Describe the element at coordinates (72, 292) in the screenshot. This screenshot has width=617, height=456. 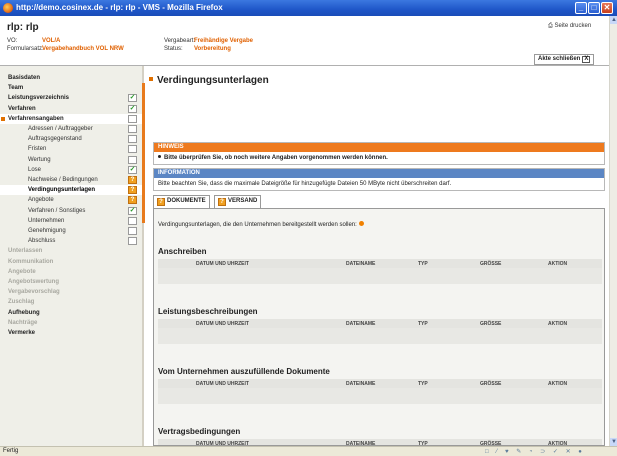
I see `sidebar-item: Vergabevorschlag` at that location.